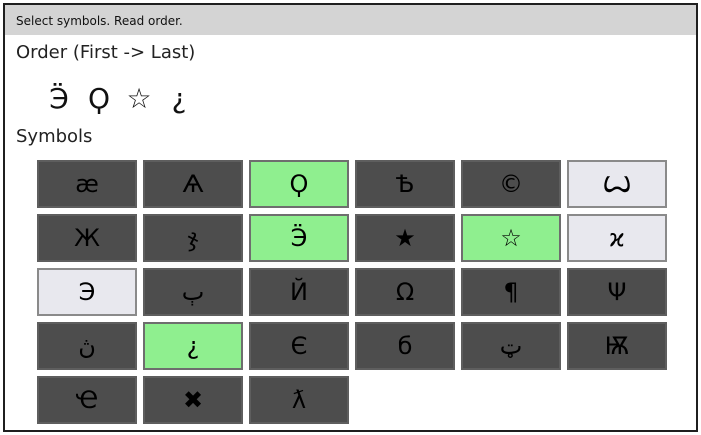 The height and width of the screenshot is (435, 701). I want to click on symbol-tile: Ж, so click(87, 238).